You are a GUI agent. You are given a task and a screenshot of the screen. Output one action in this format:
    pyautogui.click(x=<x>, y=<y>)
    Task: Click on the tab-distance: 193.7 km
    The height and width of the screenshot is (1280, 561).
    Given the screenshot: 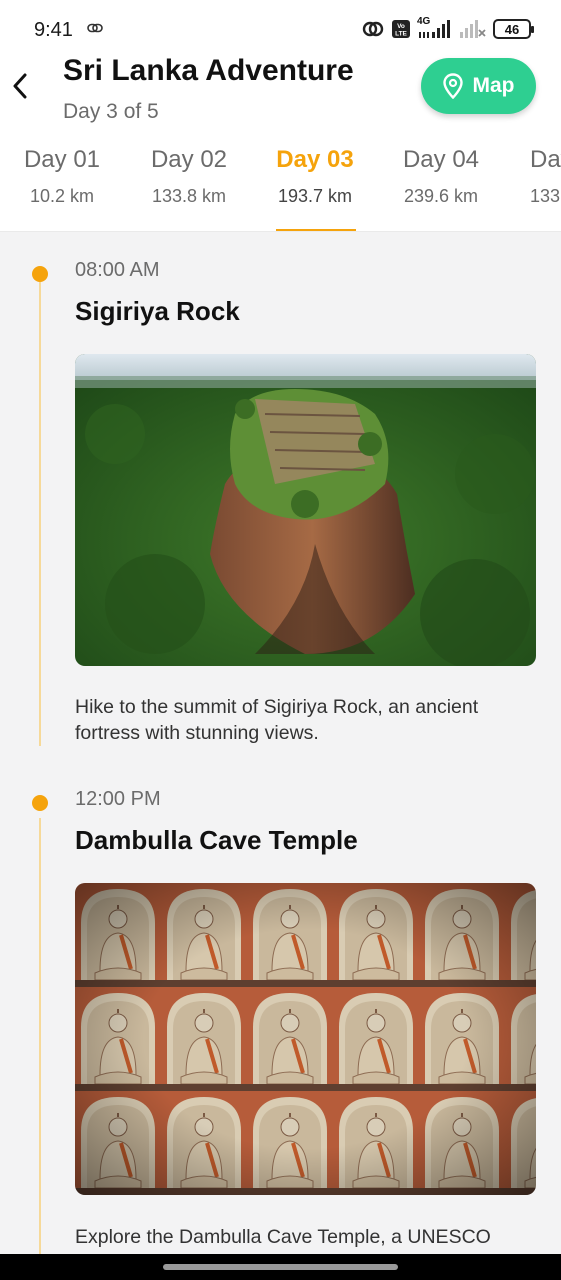 What is the action you would take?
    pyautogui.click(x=315, y=196)
    